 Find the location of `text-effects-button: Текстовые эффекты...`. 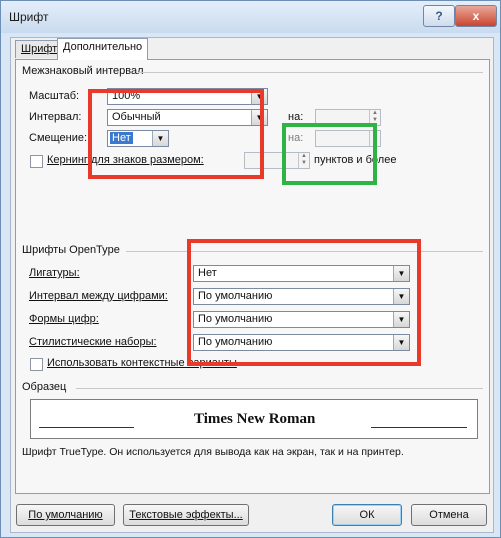

text-effects-button: Текстовые эффекты... is located at coordinates (186, 515).